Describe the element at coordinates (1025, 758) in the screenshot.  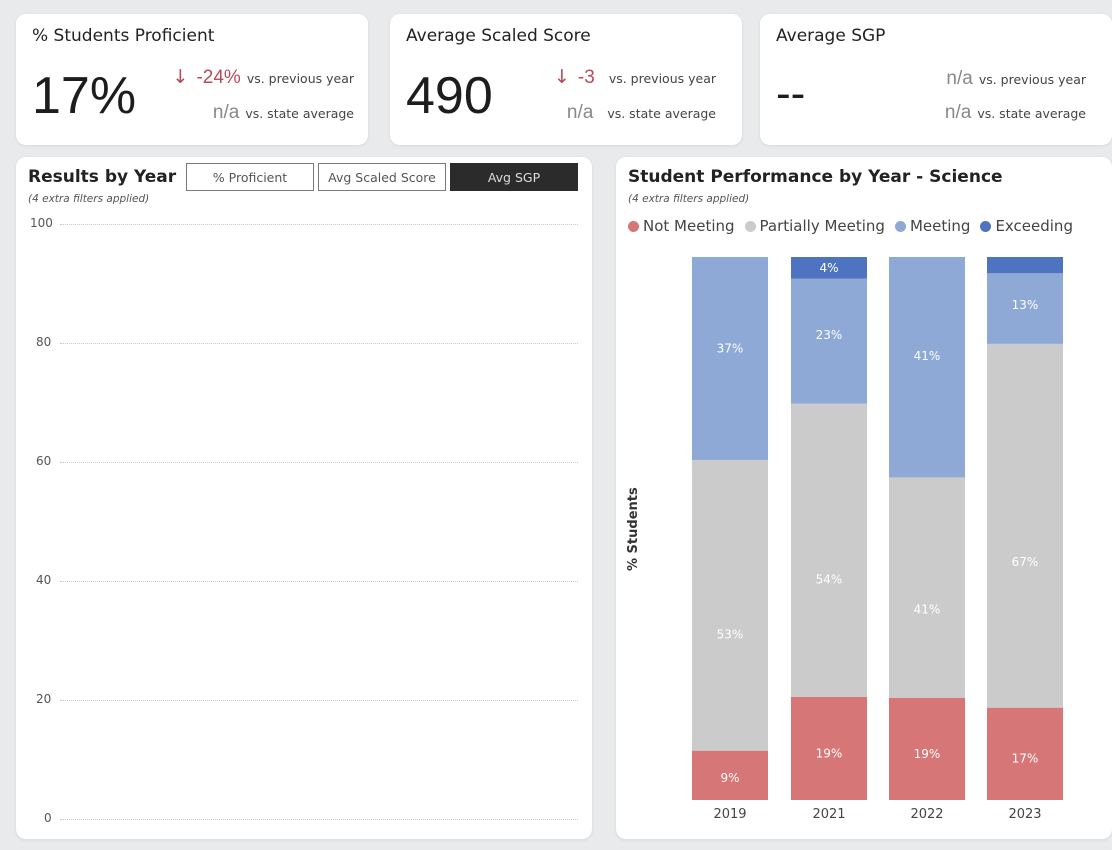
I see `data-label: 17%` at that location.